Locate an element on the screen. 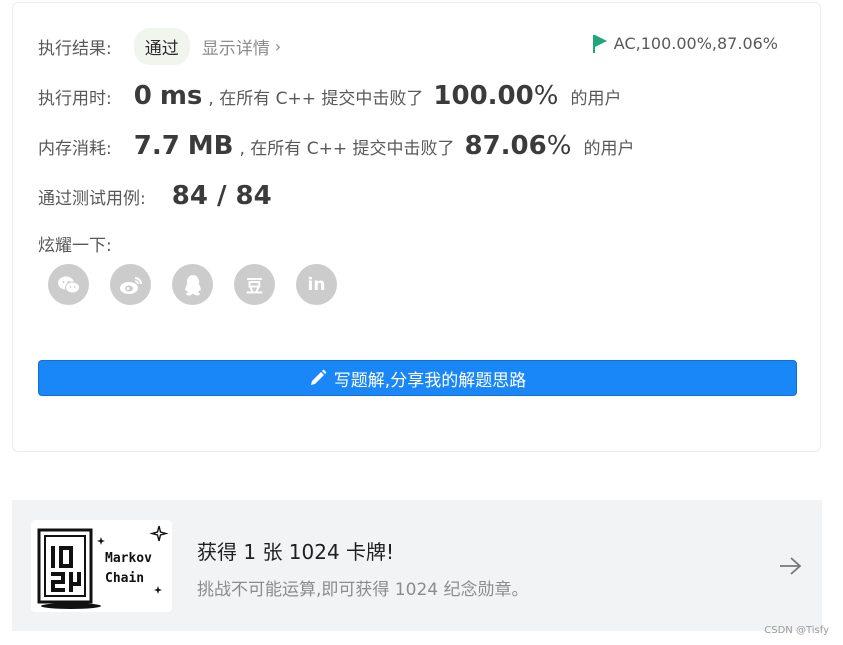 This screenshot has width=843, height=645. share-weibo-button is located at coordinates (130, 284).